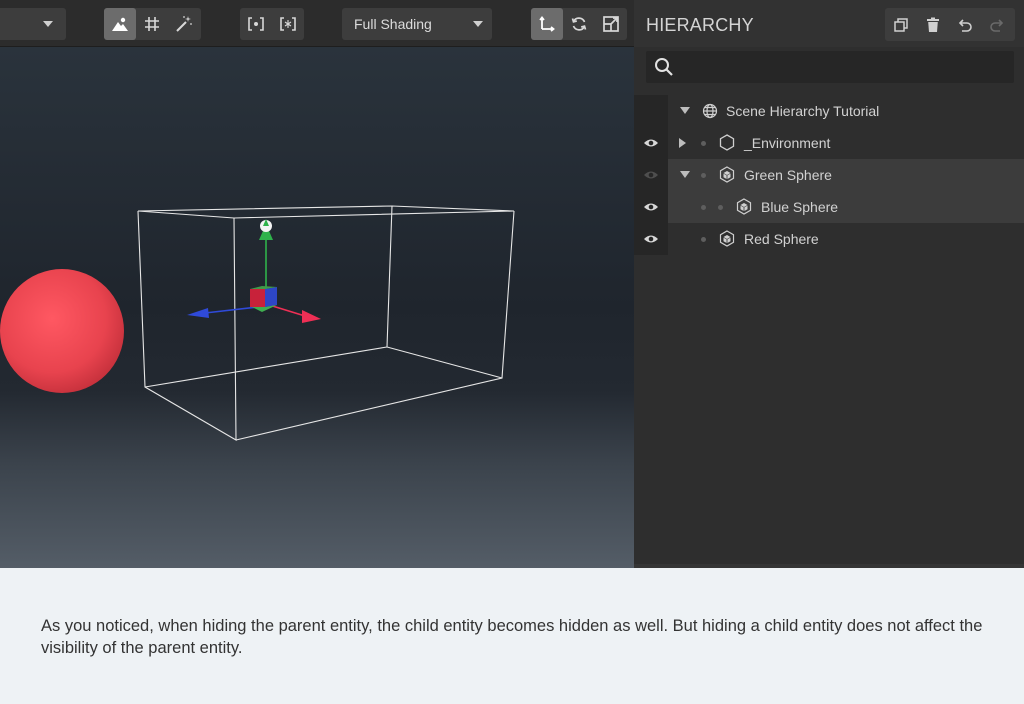 The height and width of the screenshot is (704, 1024). I want to click on camera-dropdown, so click(33, 24).